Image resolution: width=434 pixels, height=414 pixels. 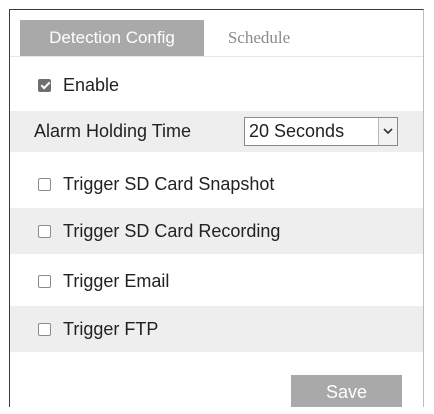 What do you see at coordinates (216, 85) in the screenshot?
I see `enable-row: Enable` at bounding box center [216, 85].